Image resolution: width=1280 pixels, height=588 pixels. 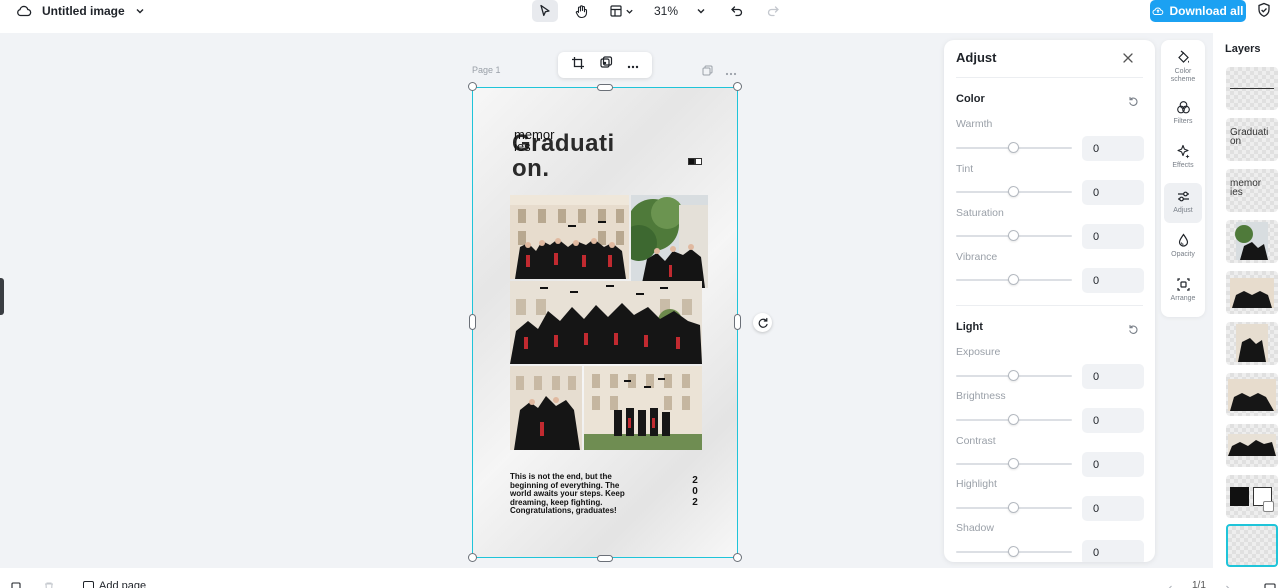 I want to click on layer-item-photo-tree, so click(x=1252, y=241).